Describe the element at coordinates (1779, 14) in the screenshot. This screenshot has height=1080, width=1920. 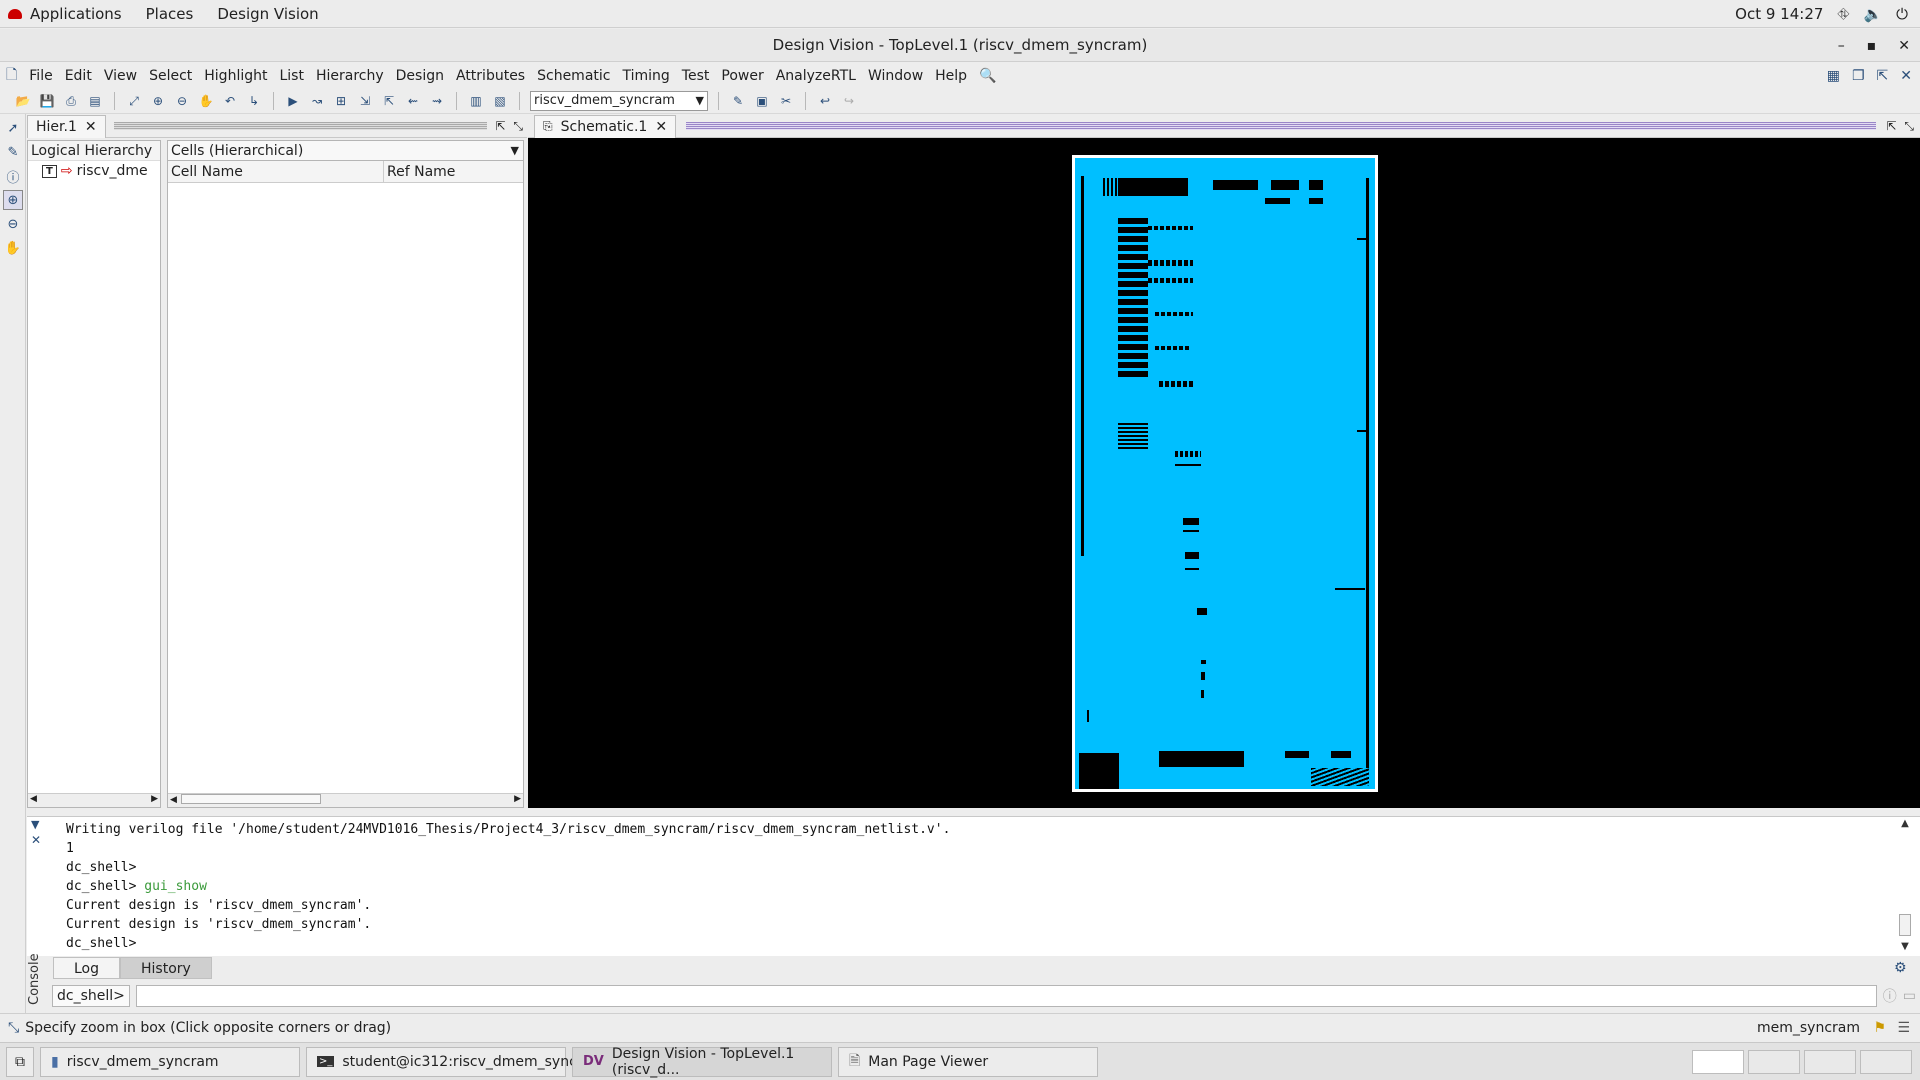
I see `clock: Oct 9 14:27` at that location.